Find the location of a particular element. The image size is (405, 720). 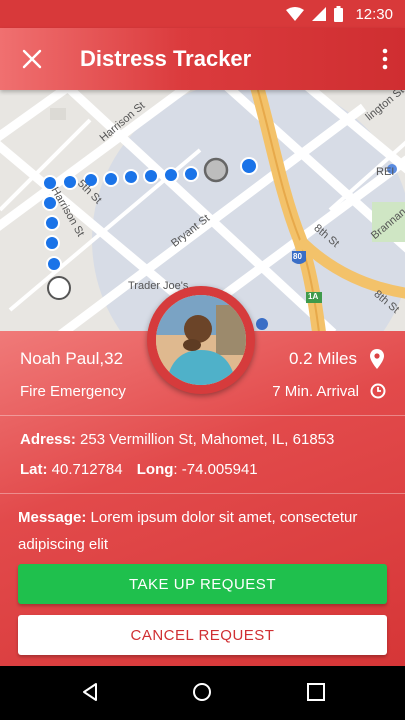

back-icon is located at coordinates (90, 692).